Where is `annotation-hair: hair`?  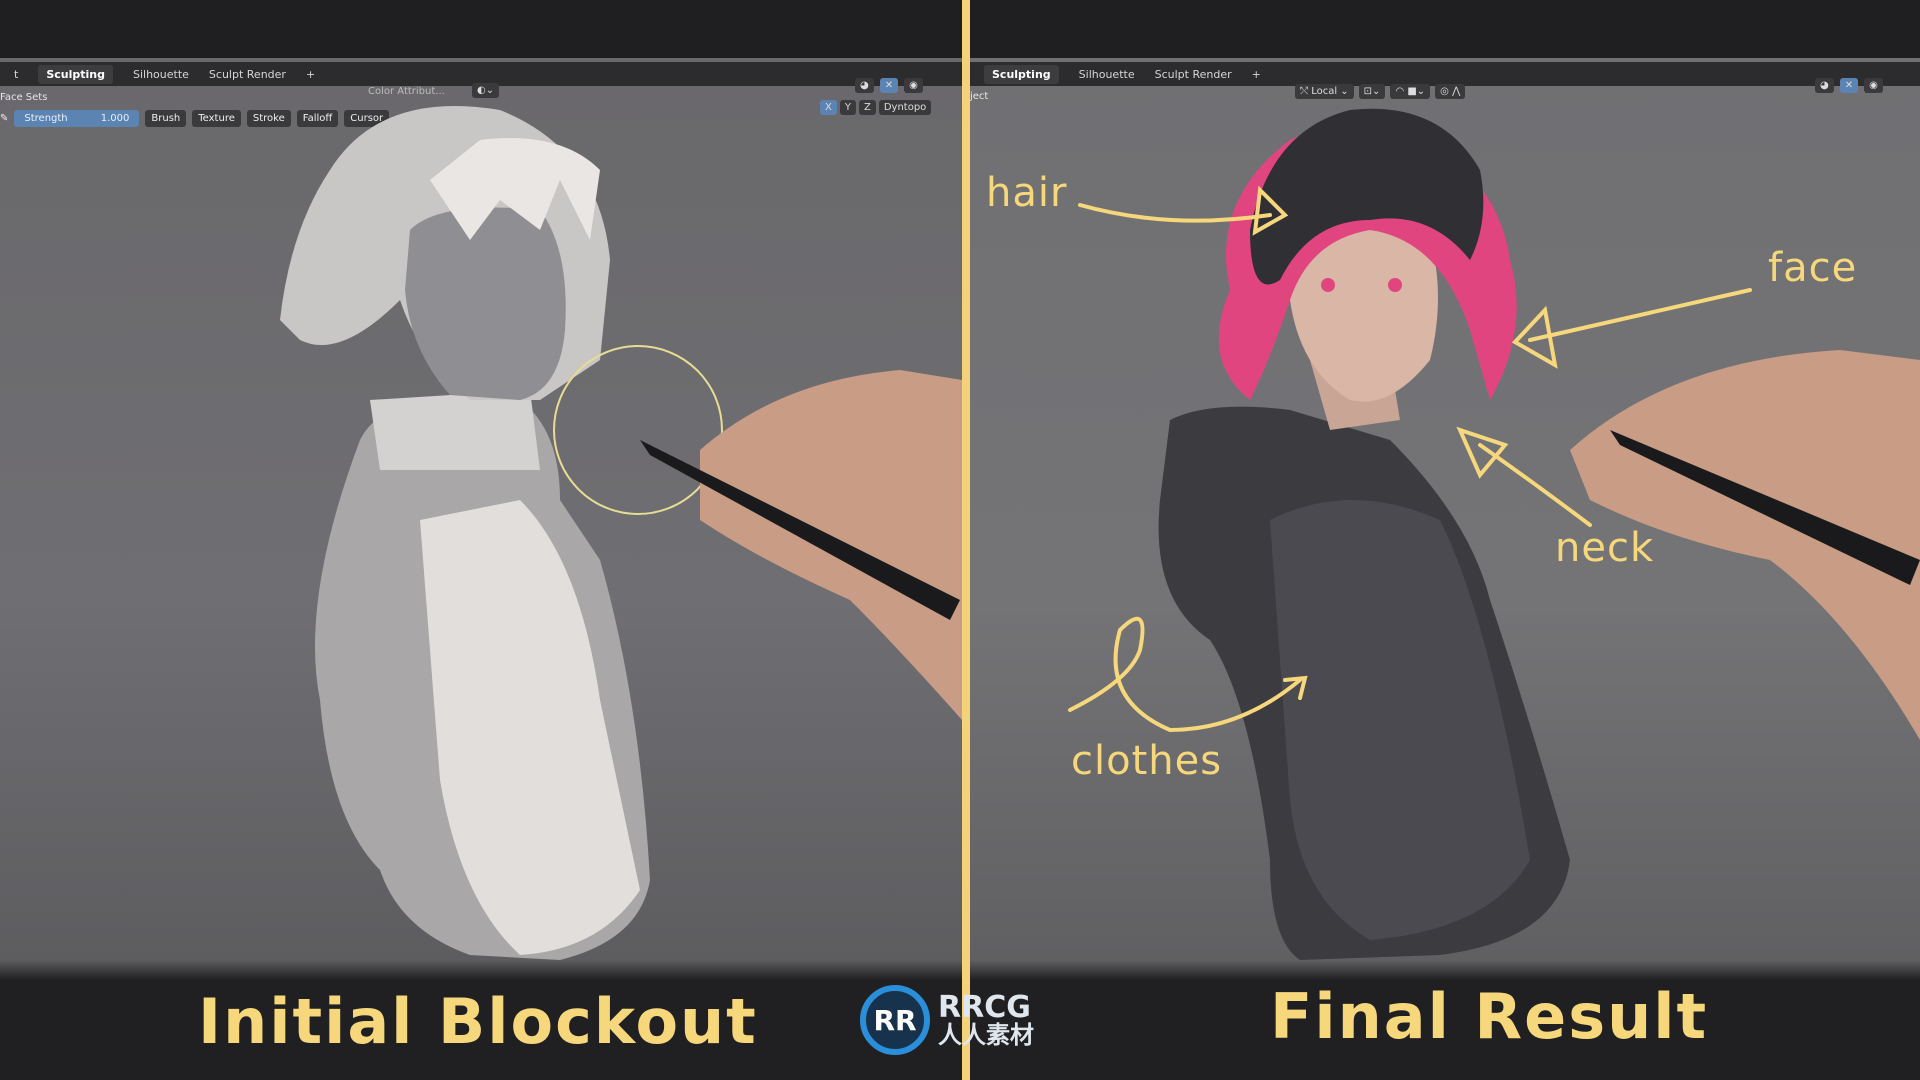
annotation-hair: hair is located at coordinates (1027, 193).